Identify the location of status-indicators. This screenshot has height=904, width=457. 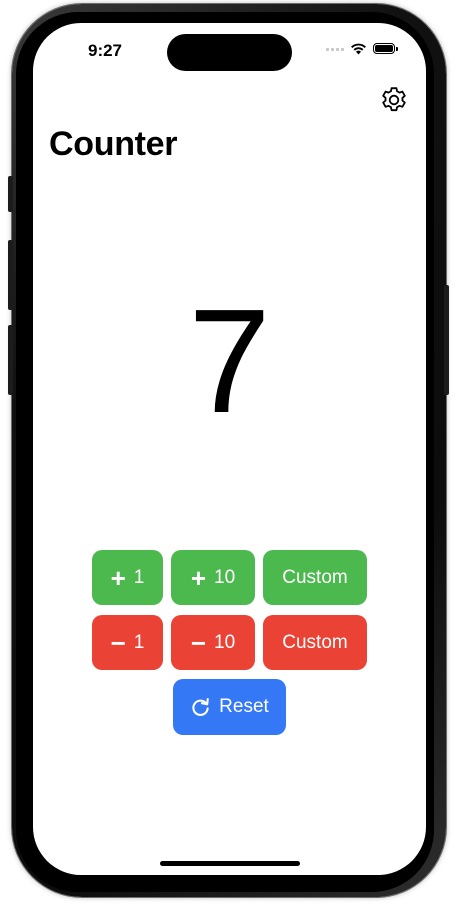
(362, 49).